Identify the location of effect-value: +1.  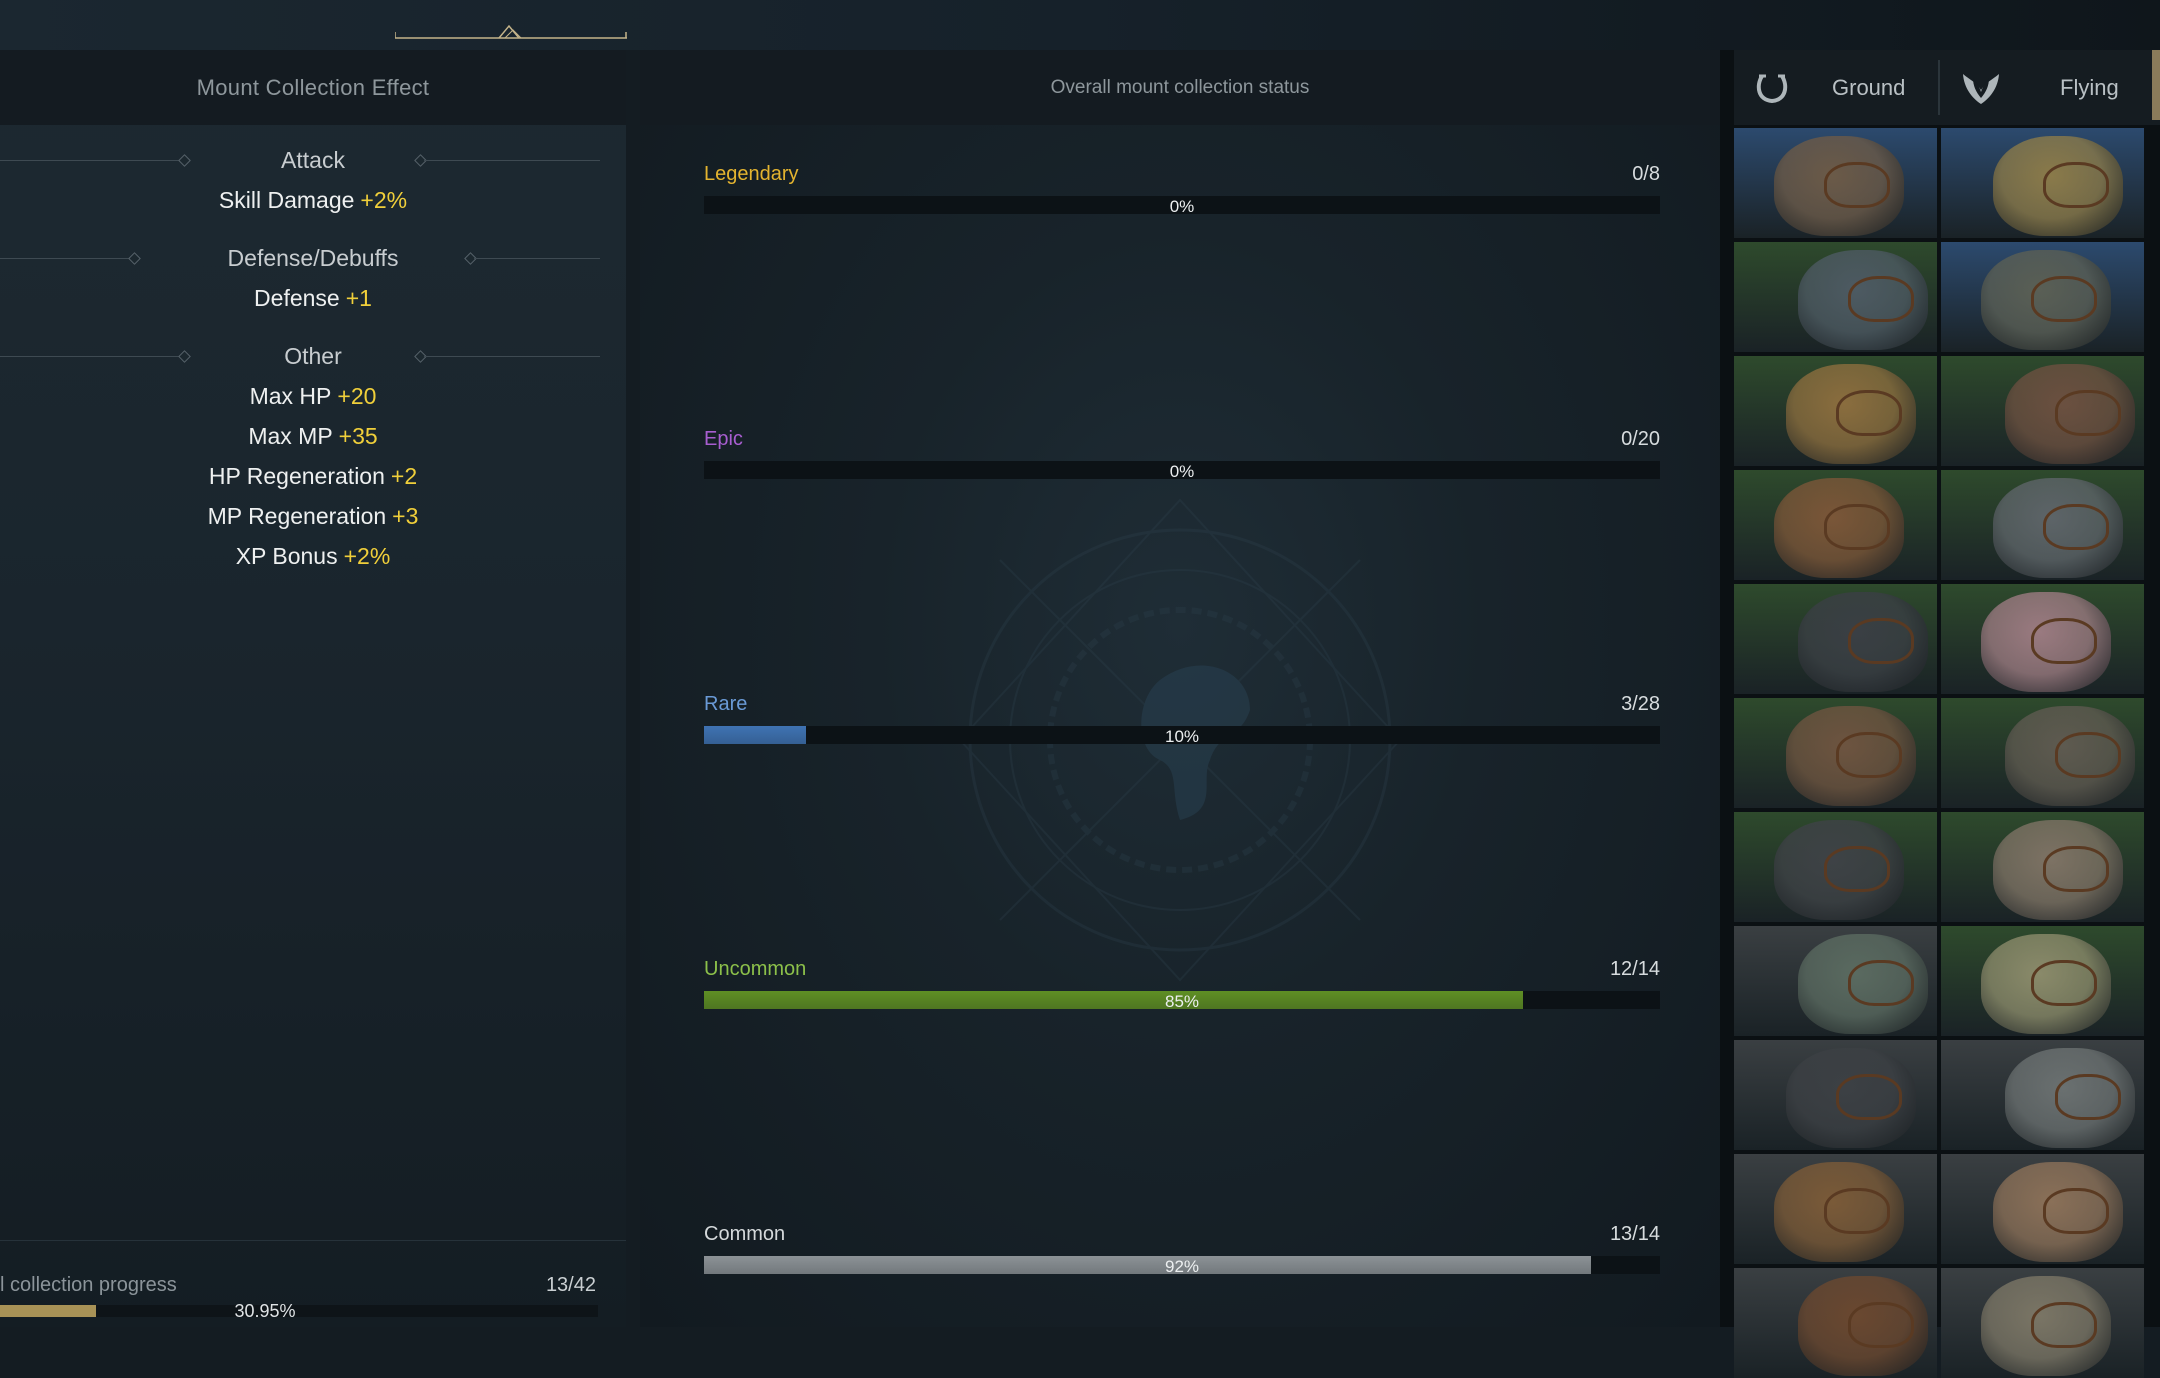
(358, 297).